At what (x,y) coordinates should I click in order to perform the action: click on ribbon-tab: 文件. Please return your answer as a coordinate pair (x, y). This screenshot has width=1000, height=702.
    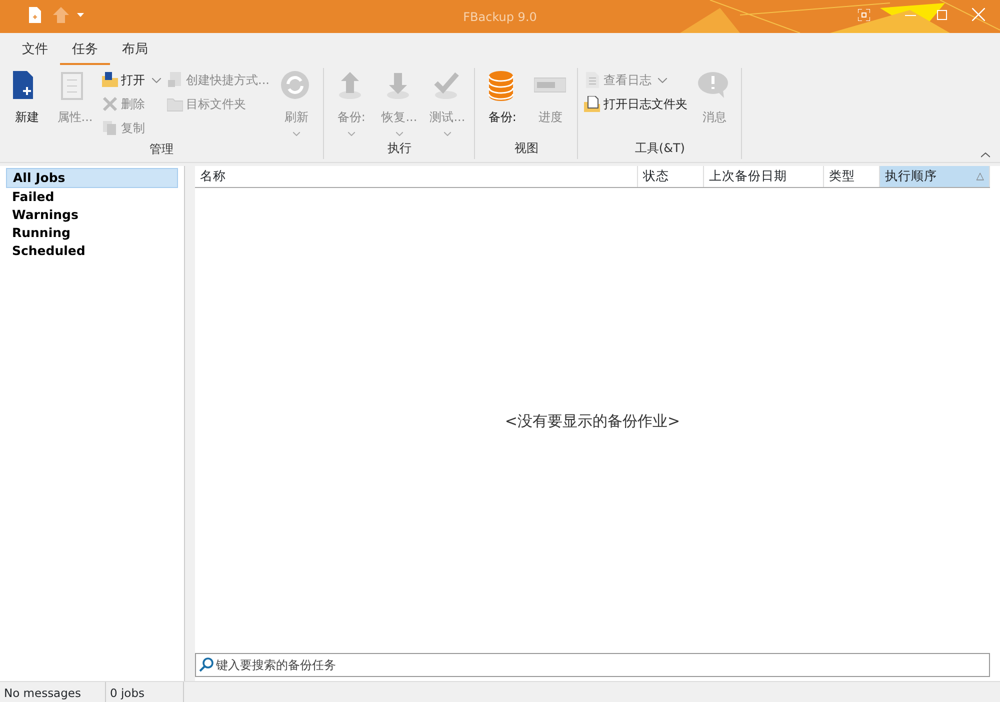
    Looking at the image, I should click on (35, 49).